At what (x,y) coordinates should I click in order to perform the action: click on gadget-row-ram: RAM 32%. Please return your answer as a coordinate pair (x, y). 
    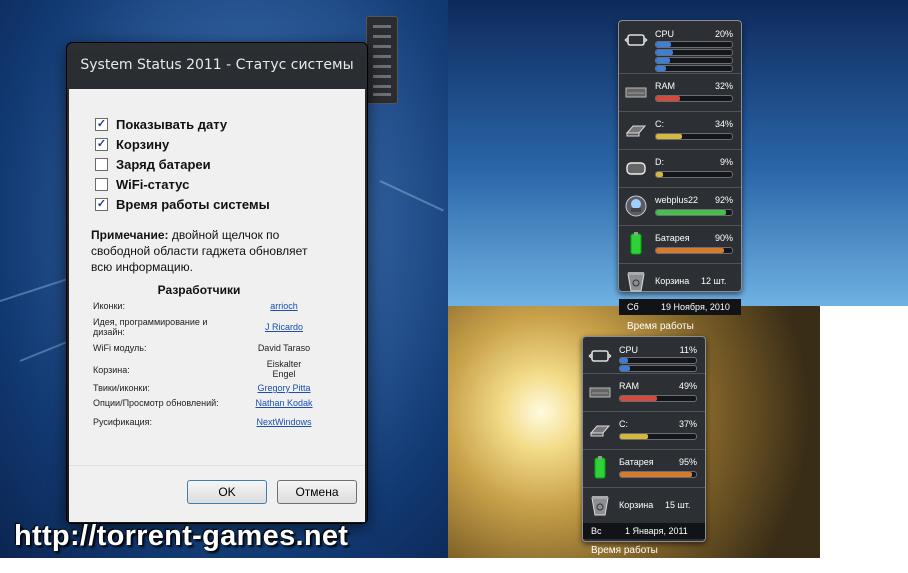
    Looking at the image, I should click on (680, 92).